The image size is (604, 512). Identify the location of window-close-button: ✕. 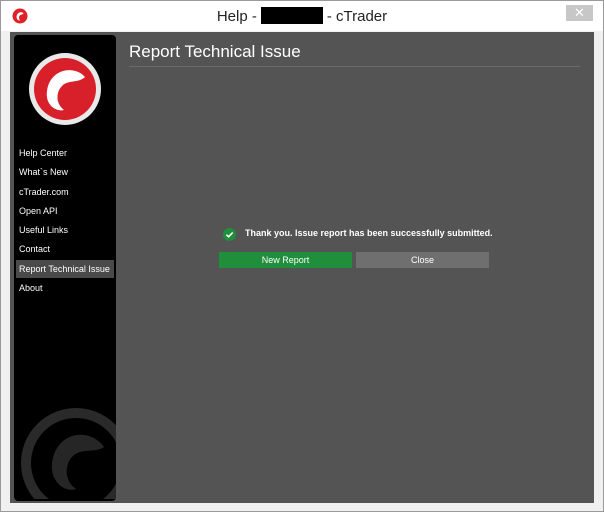
(579, 13).